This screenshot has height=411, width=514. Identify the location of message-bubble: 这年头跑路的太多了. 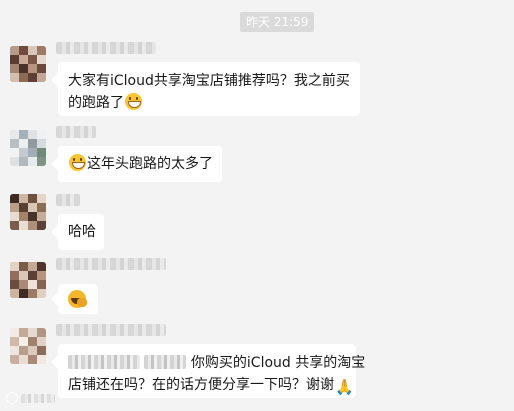
(140, 164).